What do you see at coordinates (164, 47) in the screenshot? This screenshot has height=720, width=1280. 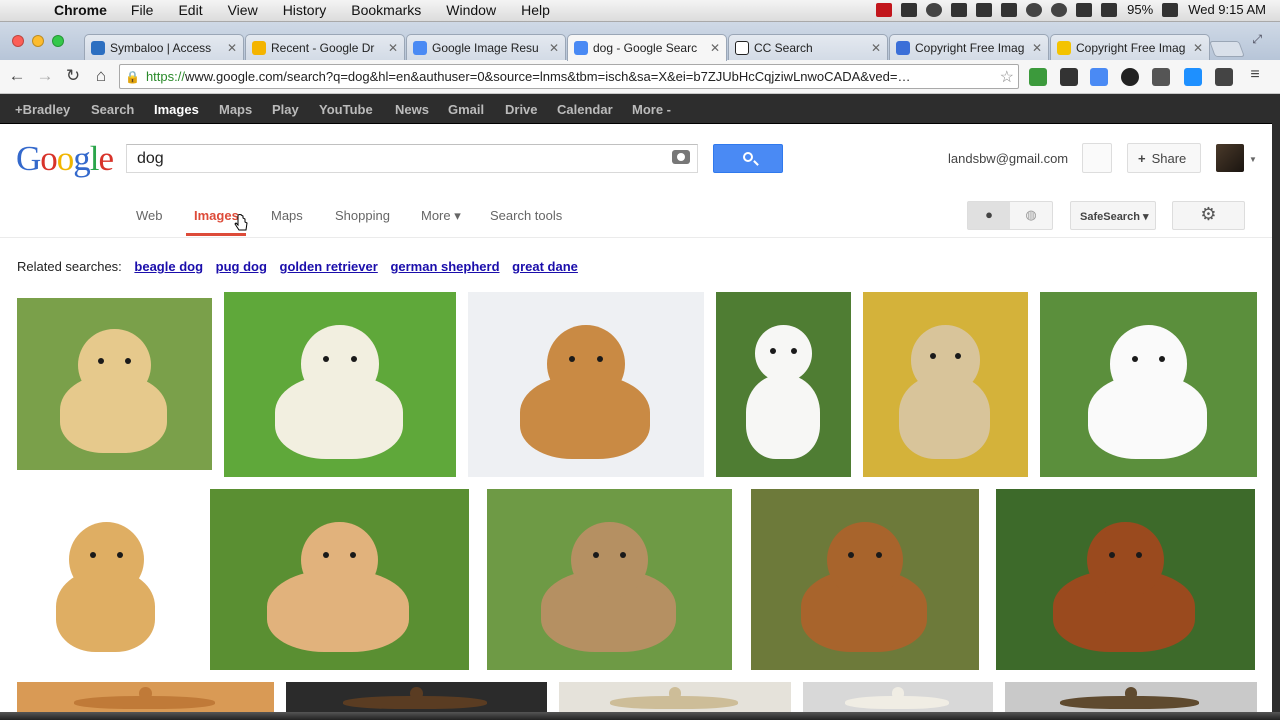 I see `tab-symbaloo: Symbaloo | Access ✕` at bounding box center [164, 47].